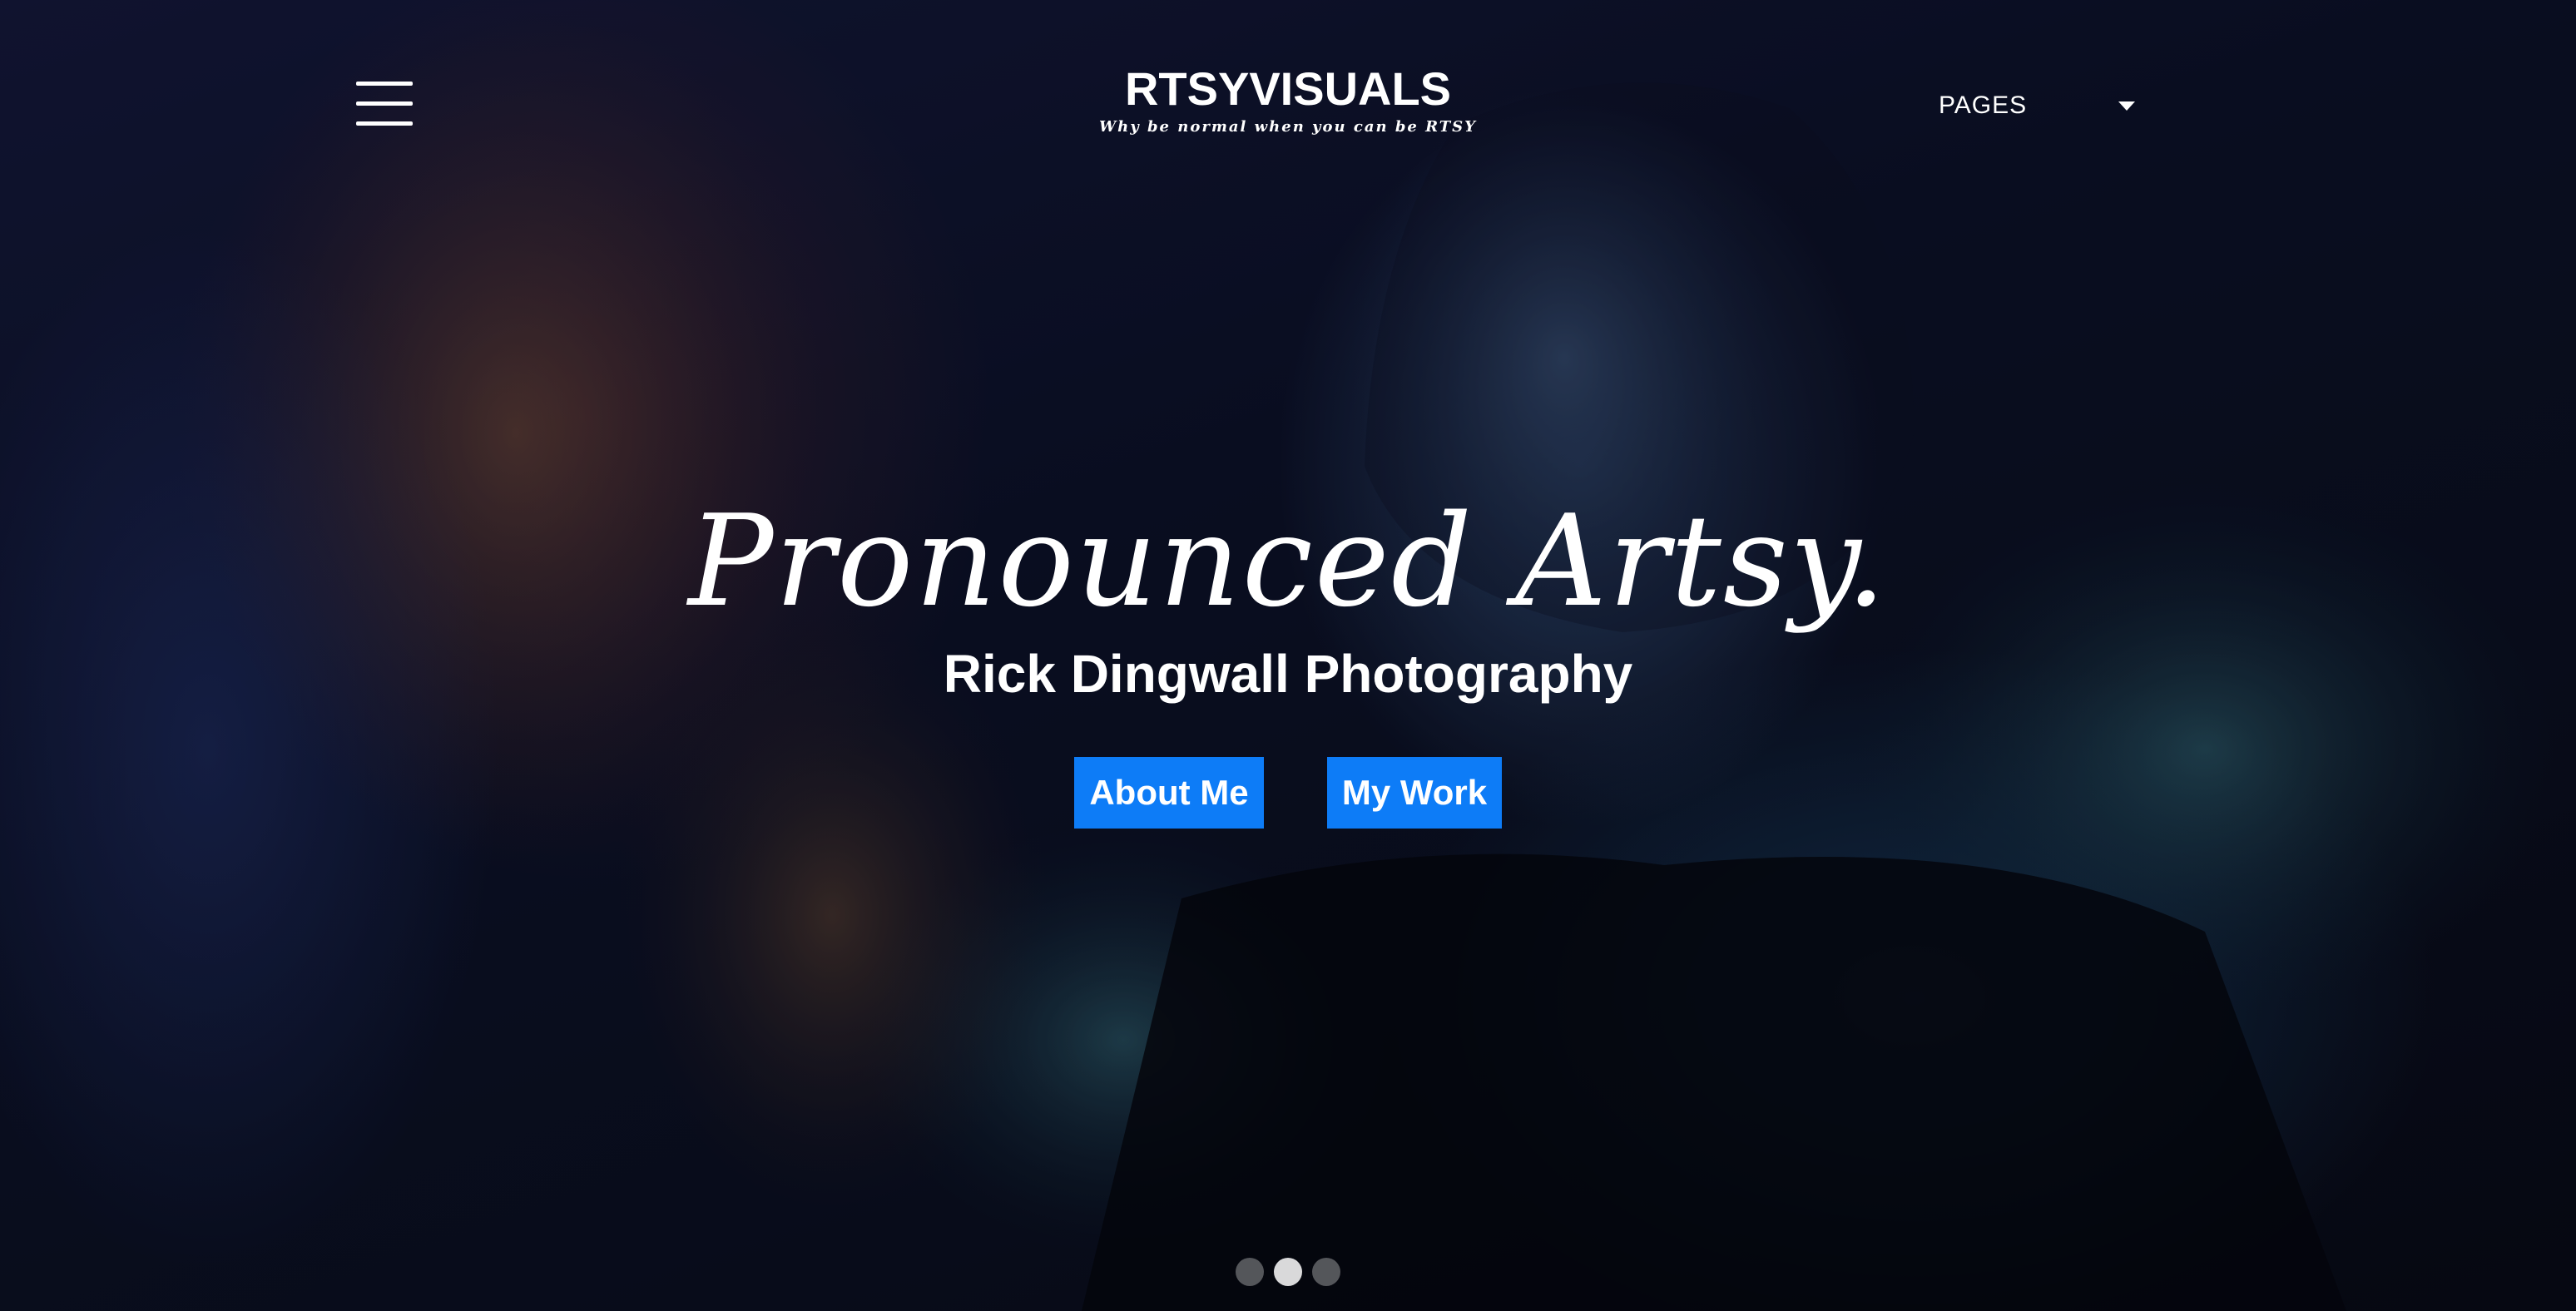  I want to click on caret-down-icon, so click(2127, 106).